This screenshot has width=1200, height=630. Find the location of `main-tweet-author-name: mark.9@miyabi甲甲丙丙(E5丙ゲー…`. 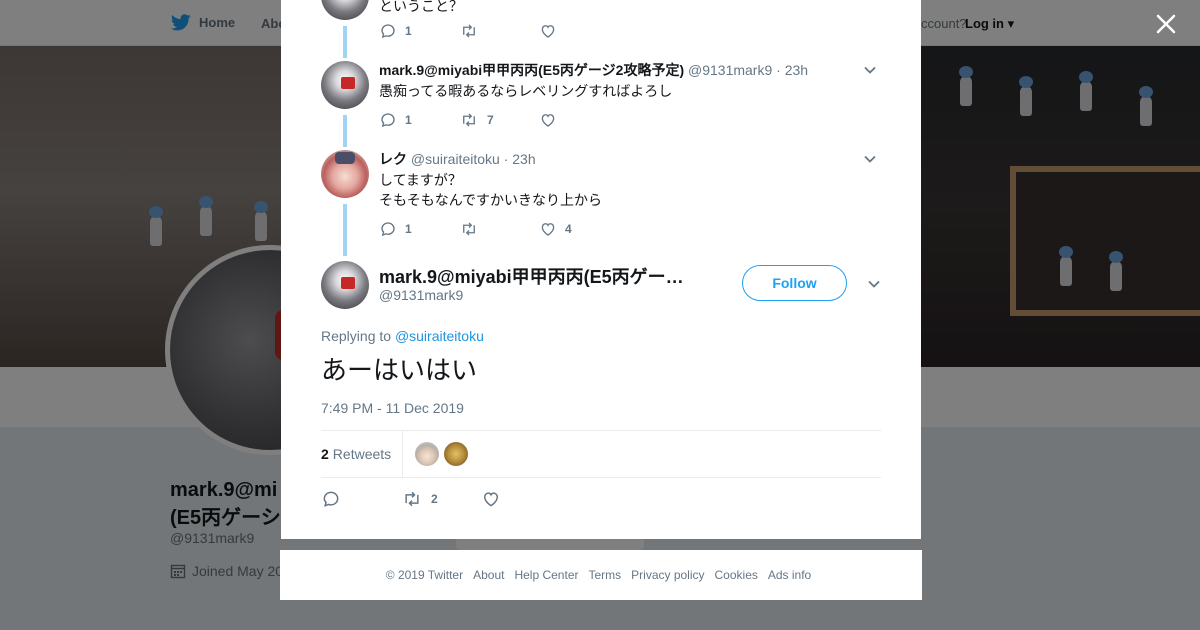

main-tweet-author-name: mark.9@miyabi甲甲丙丙(E5丙ゲー… is located at coordinates (534, 276).